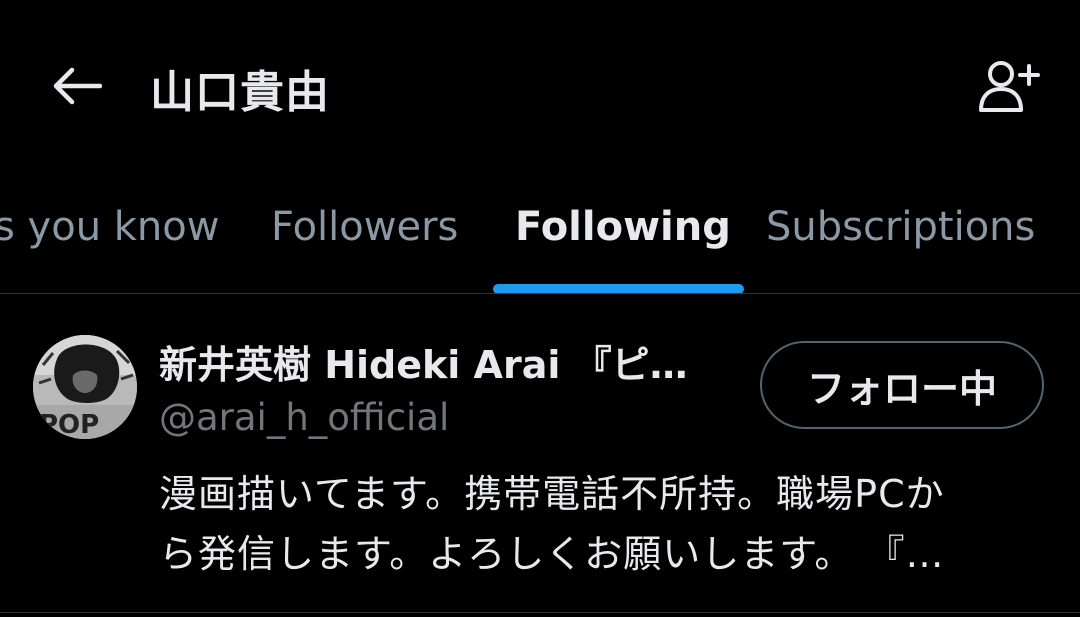 The height and width of the screenshot is (617, 1080). Describe the element at coordinates (902, 385) in the screenshot. I see `following-button: フォロー中` at that location.